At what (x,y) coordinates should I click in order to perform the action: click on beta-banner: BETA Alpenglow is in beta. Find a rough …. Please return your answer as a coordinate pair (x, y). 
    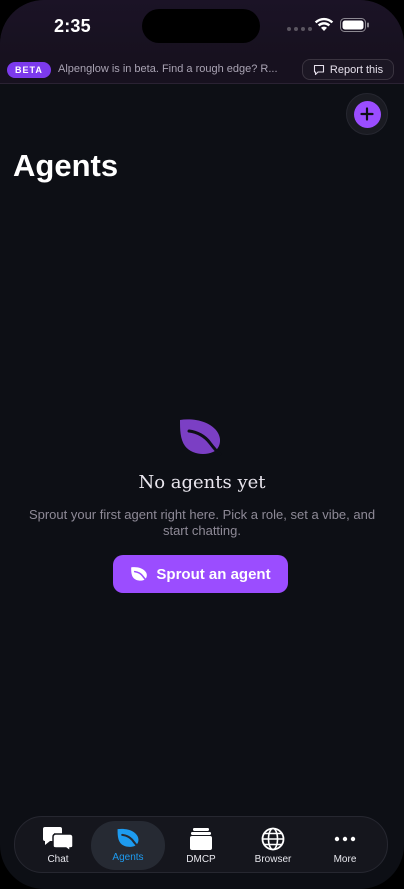
    Looking at the image, I should click on (202, 70).